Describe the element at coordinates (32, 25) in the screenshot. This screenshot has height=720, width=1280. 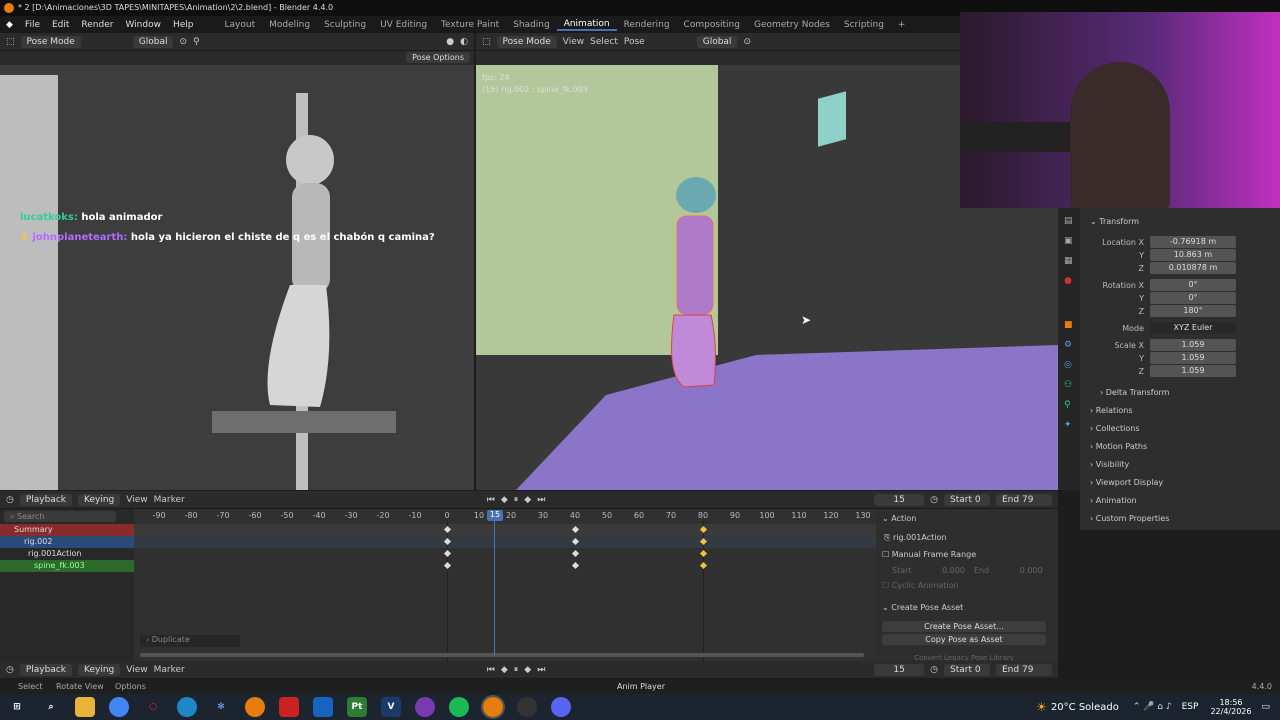
I see `menu-file: File` at that location.